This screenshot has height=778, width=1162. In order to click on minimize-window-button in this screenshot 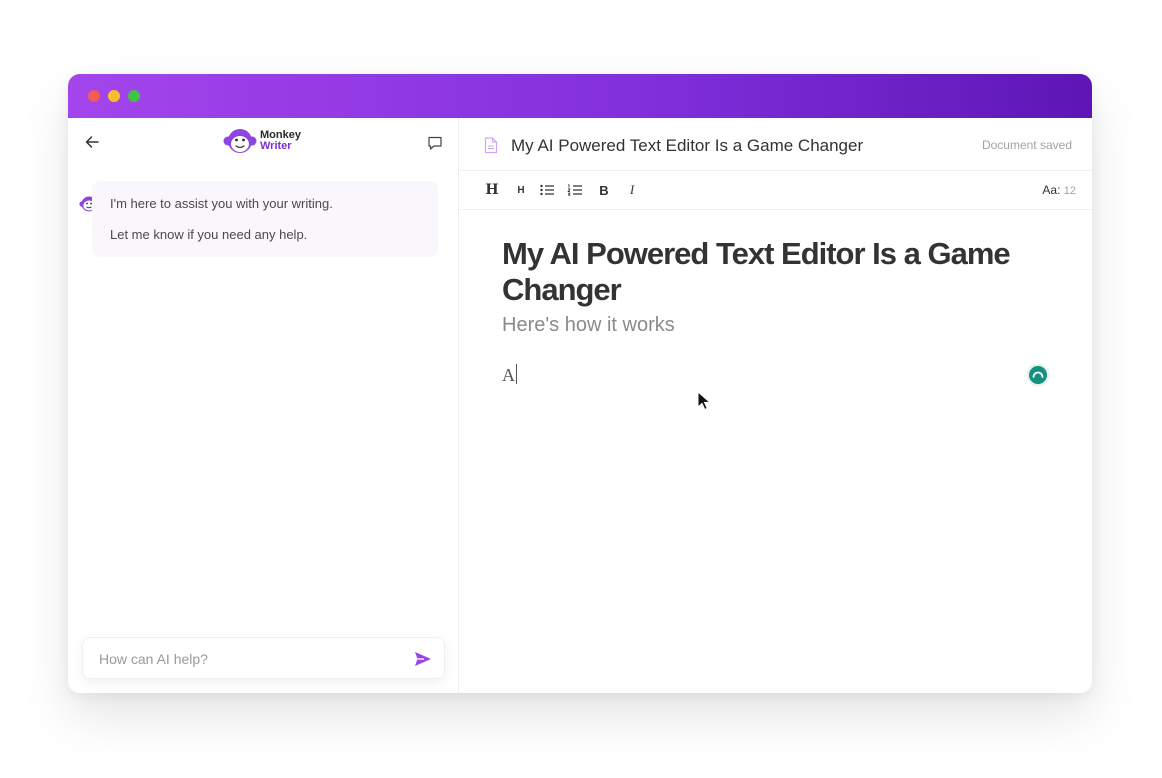, I will do `click(114, 96)`.